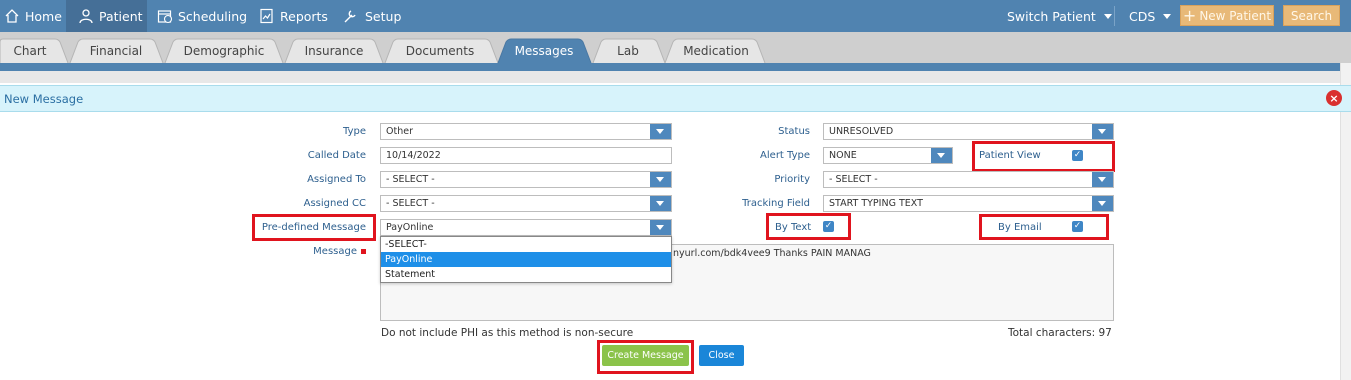  What do you see at coordinates (399, 131) in the screenshot?
I see `type-value: Other` at bounding box center [399, 131].